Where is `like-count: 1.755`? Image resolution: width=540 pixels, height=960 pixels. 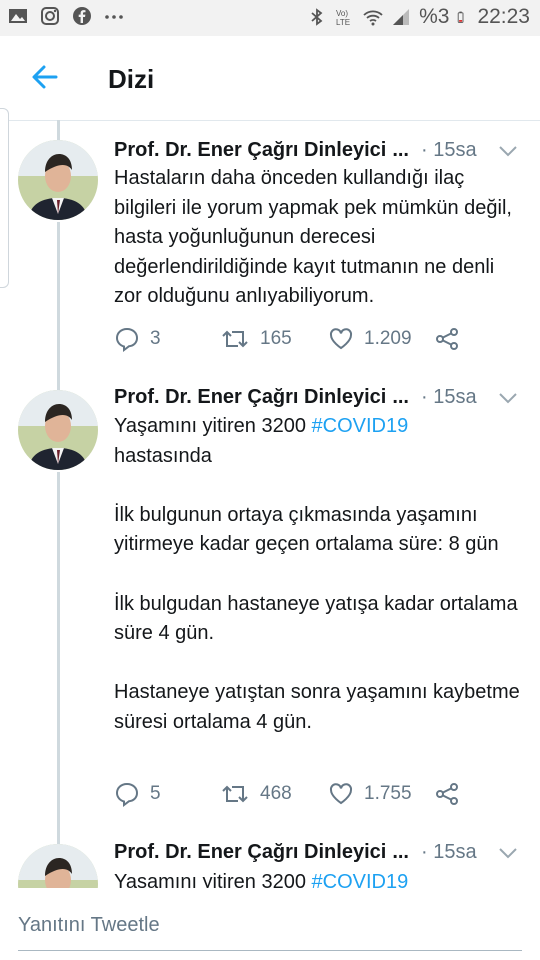
like-count: 1.755 is located at coordinates (388, 793).